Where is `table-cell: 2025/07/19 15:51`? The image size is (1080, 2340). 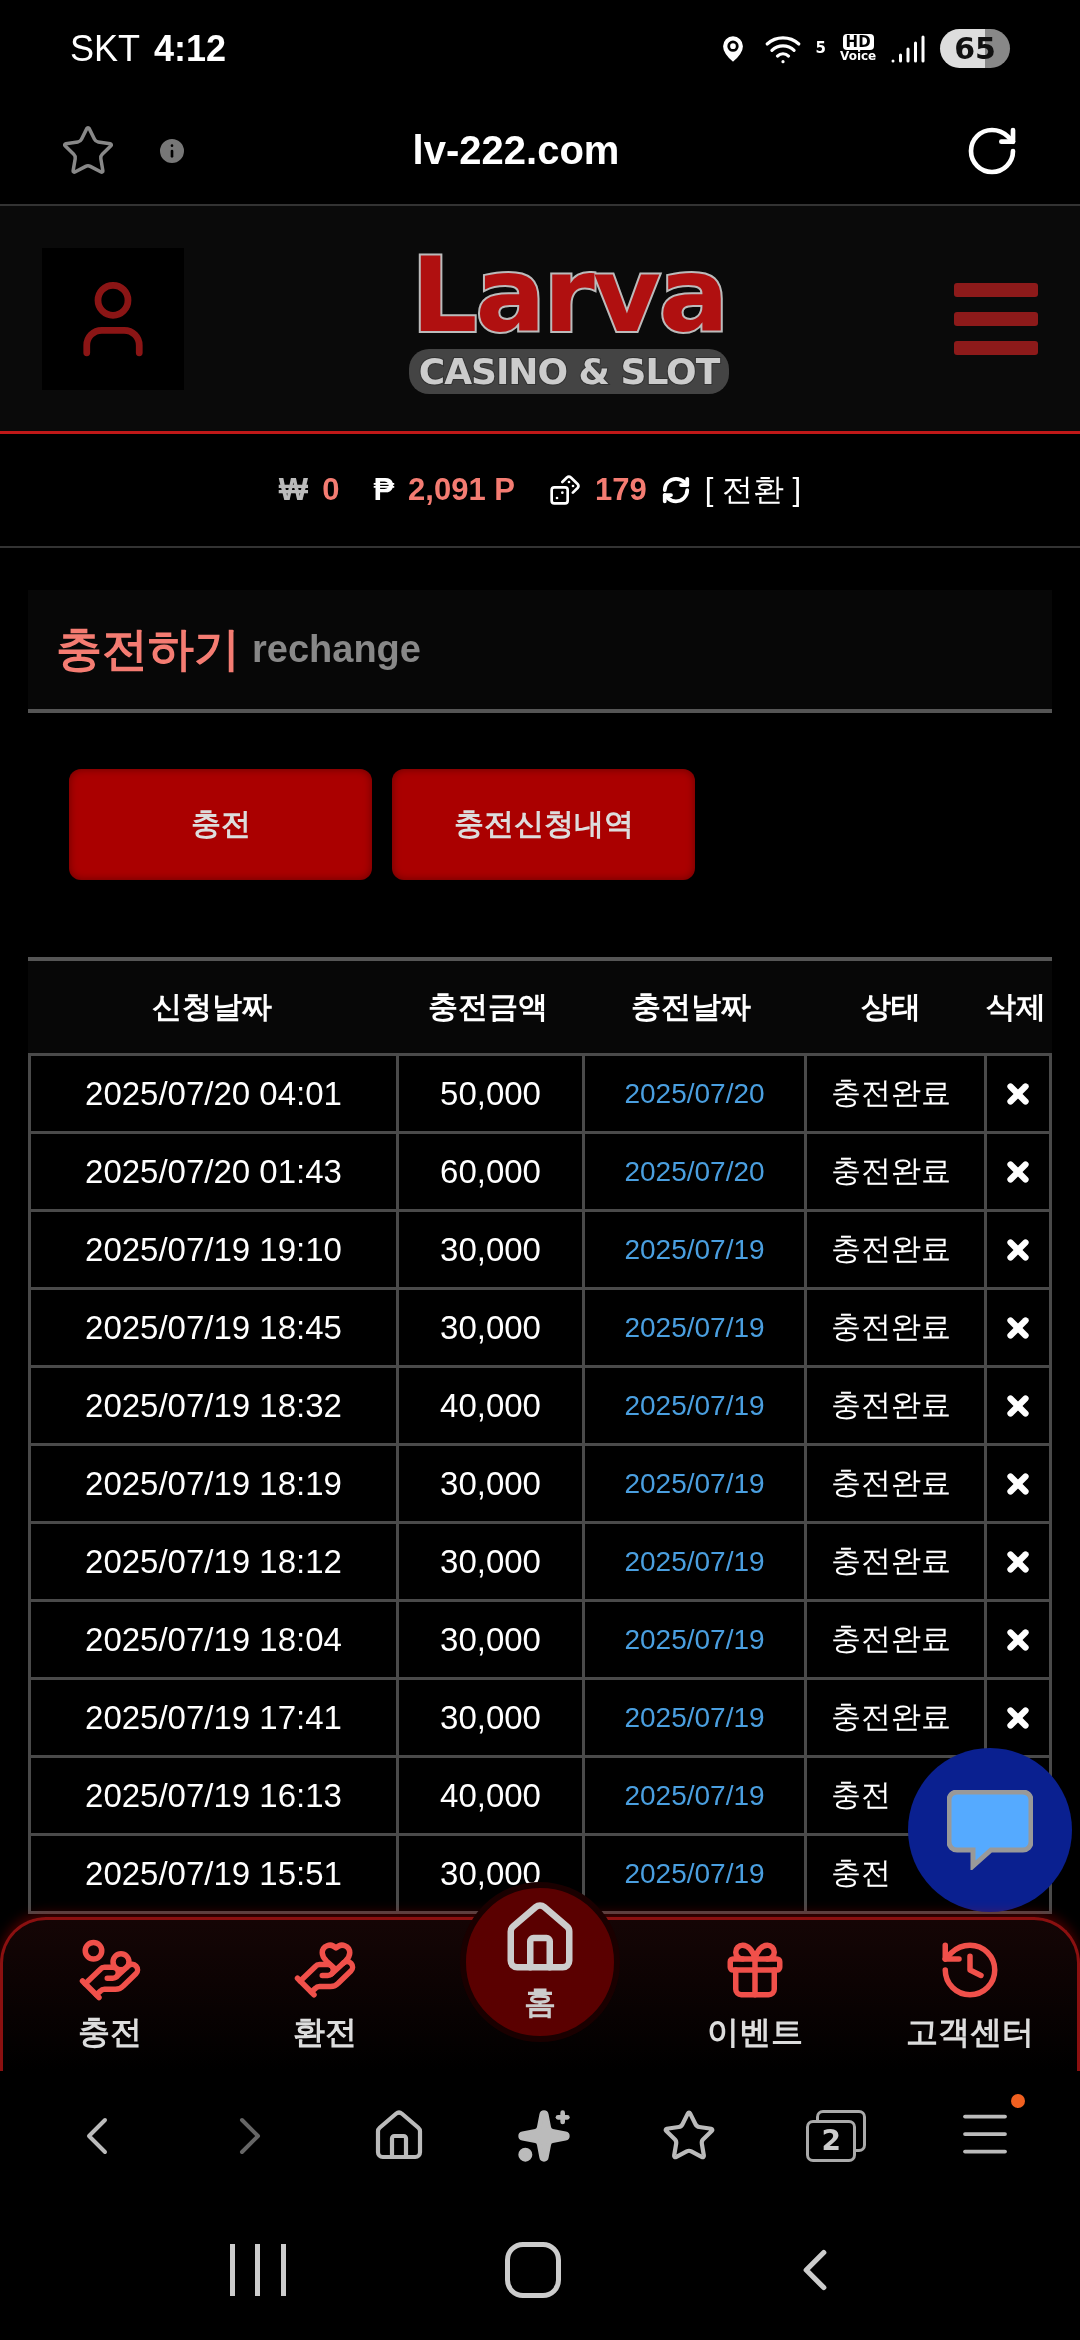 table-cell: 2025/07/19 15:51 is located at coordinates (213, 1873).